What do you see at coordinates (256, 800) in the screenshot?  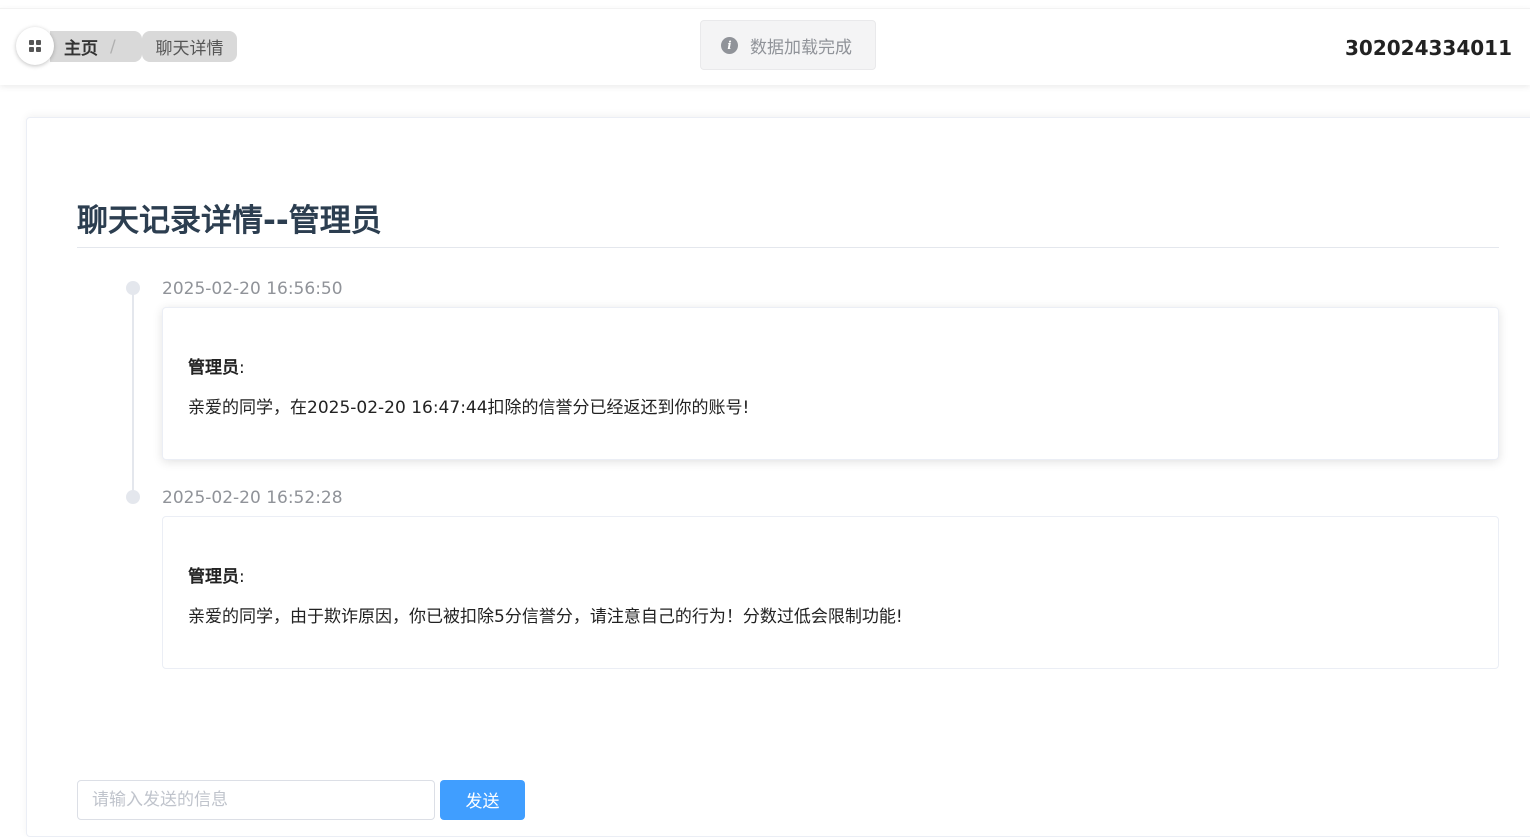 I see `message-input` at bounding box center [256, 800].